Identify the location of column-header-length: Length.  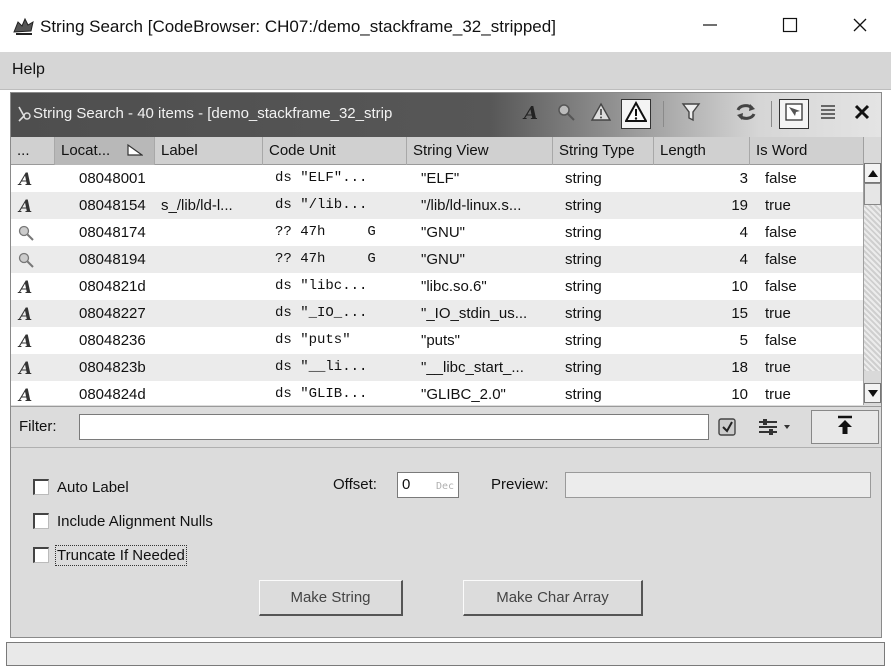
(702, 151).